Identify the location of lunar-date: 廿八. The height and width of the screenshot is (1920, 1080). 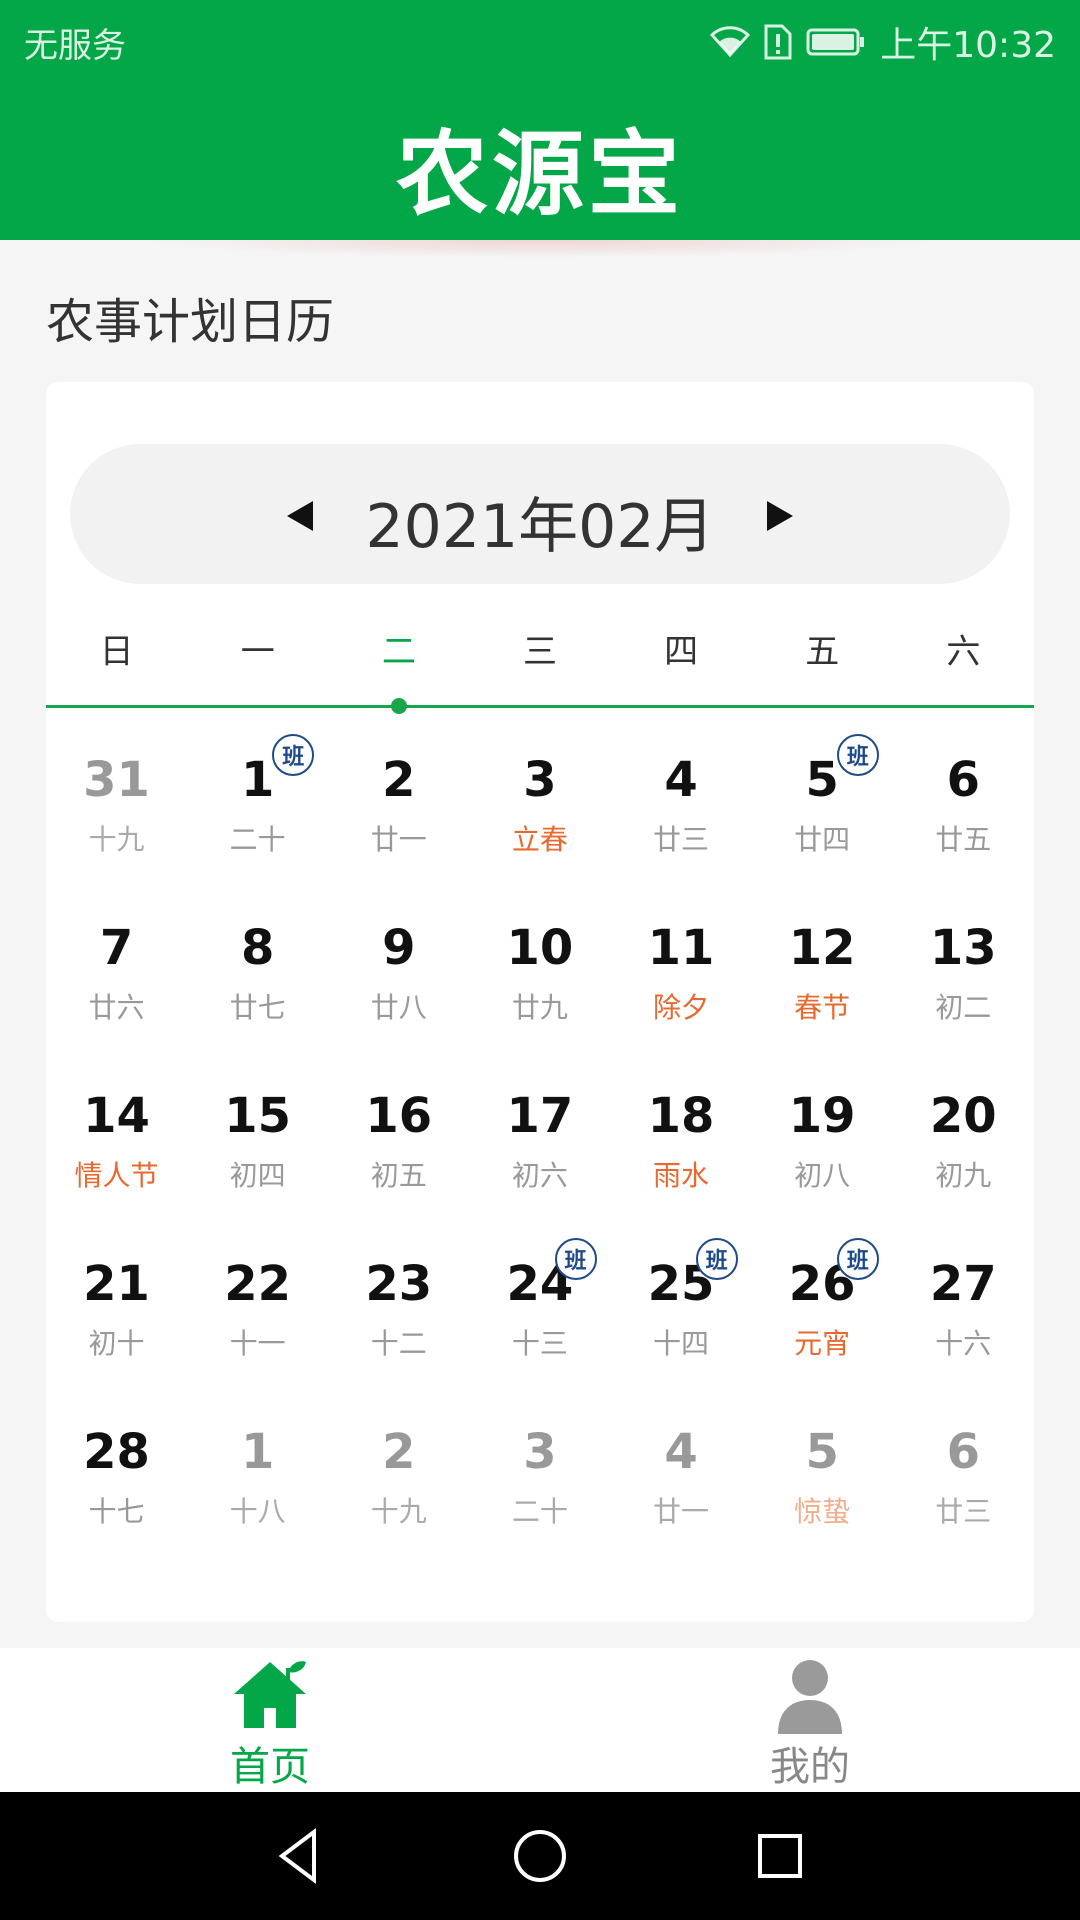
(398, 1007).